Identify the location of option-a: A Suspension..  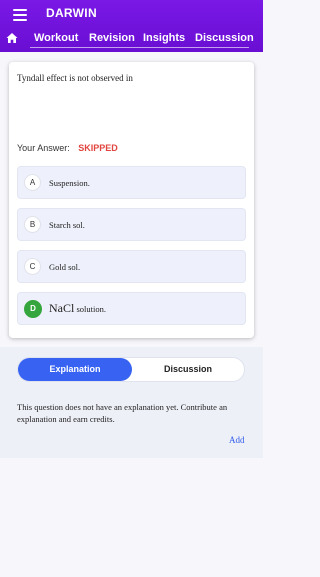
(131, 182).